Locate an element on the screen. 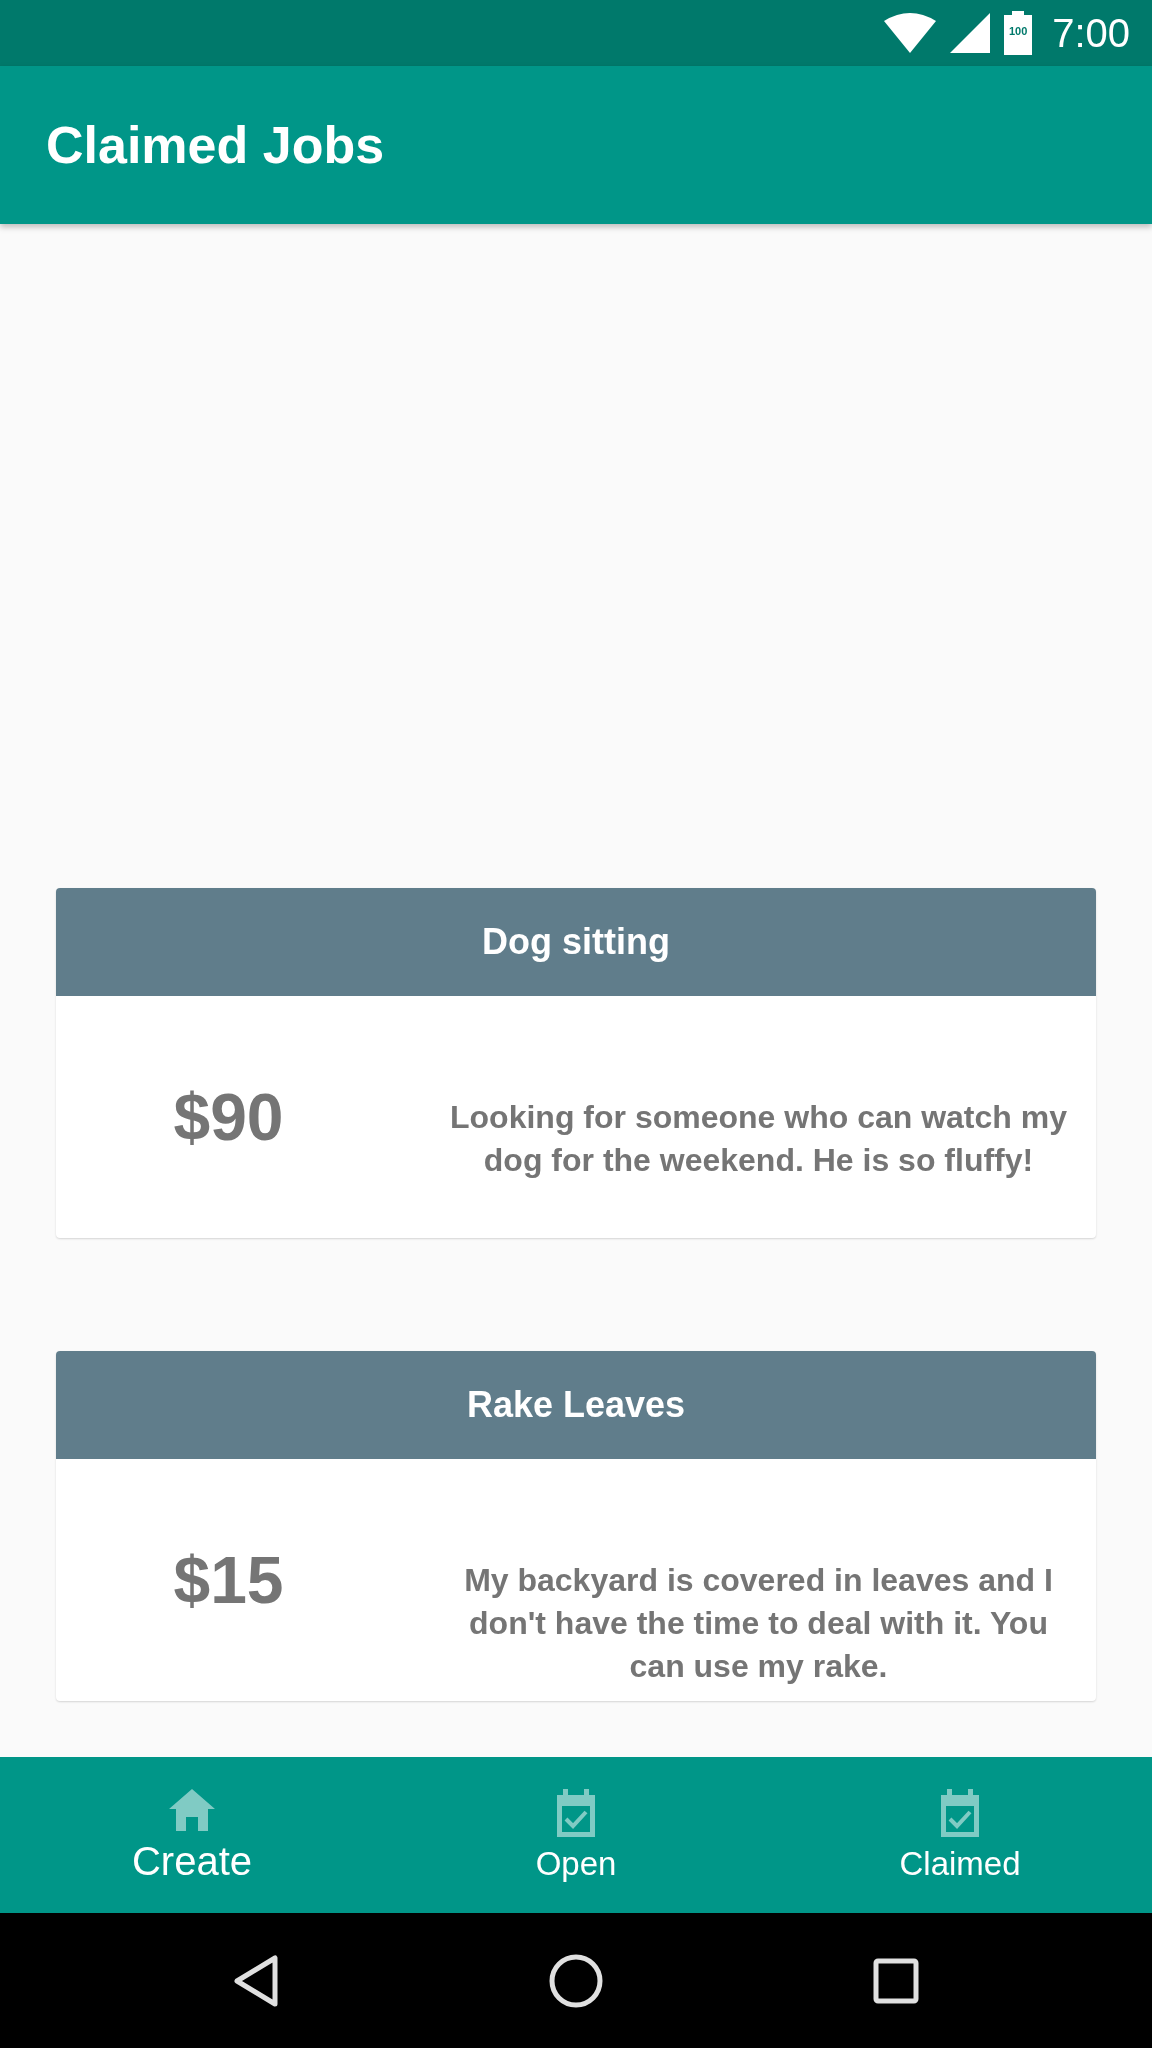 The width and height of the screenshot is (1152, 2048). clock-time: 7:00 is located at coordinates (1091, 33).